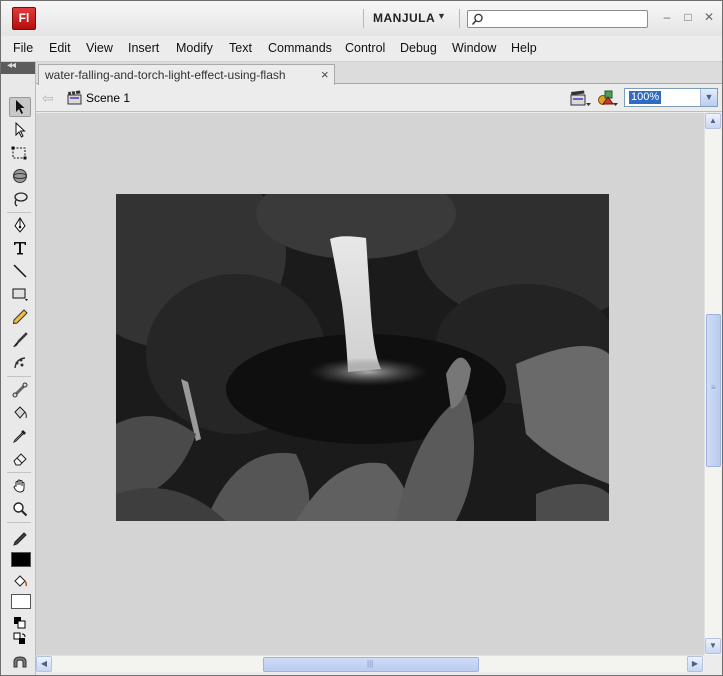 The image size is (723, 676). I want to click on lasso-tool, so click(20, 199).